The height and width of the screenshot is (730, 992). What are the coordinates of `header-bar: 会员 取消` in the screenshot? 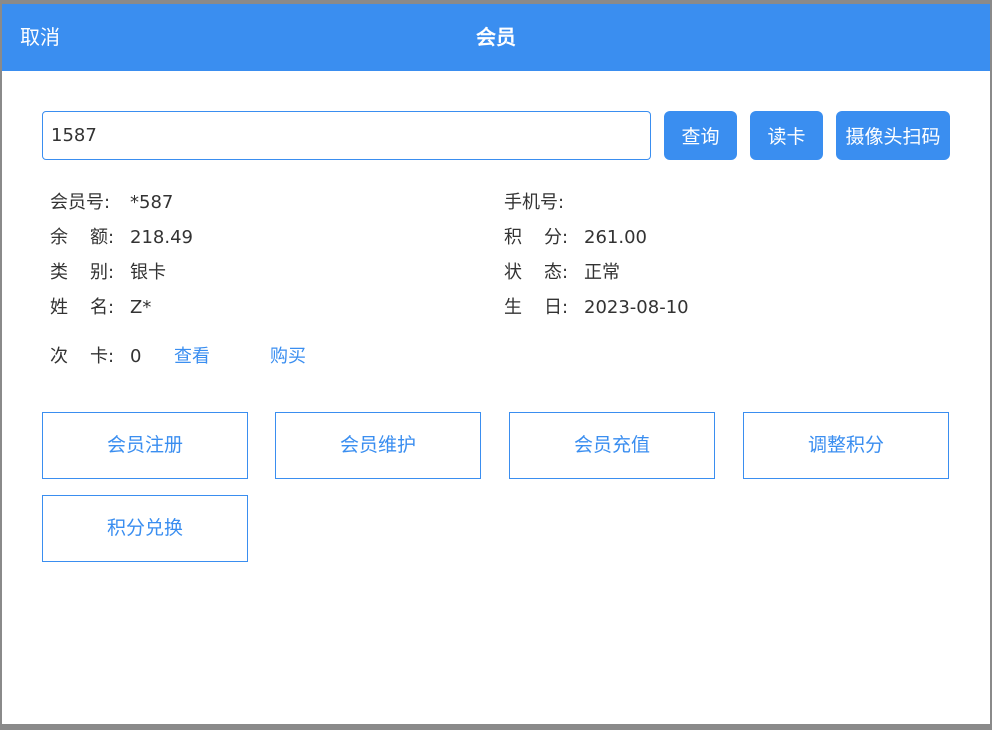 It's located at (496, 37).